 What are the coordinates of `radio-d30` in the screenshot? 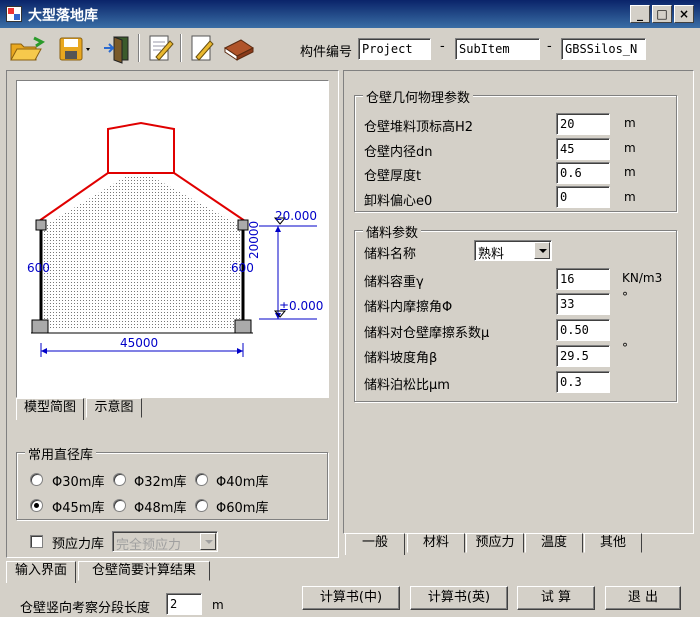 It's located at (36, 479).